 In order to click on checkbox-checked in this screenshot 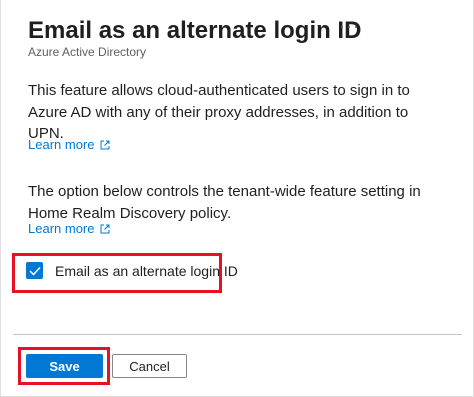, I will do `click(34, 270)`.